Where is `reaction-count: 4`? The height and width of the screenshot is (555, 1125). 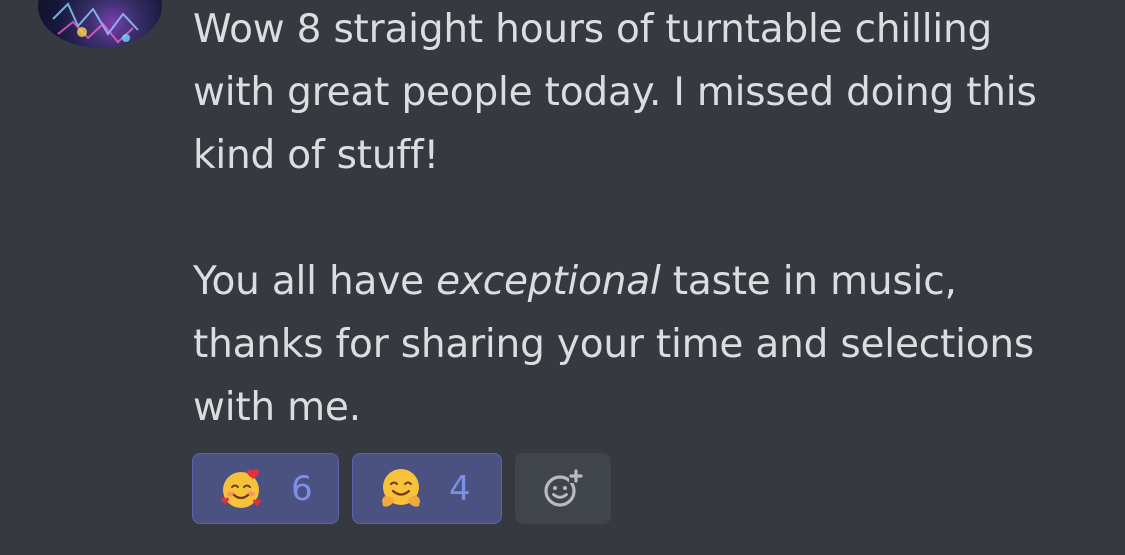
reaction-count: 4 is located at coordinates (460, 488).